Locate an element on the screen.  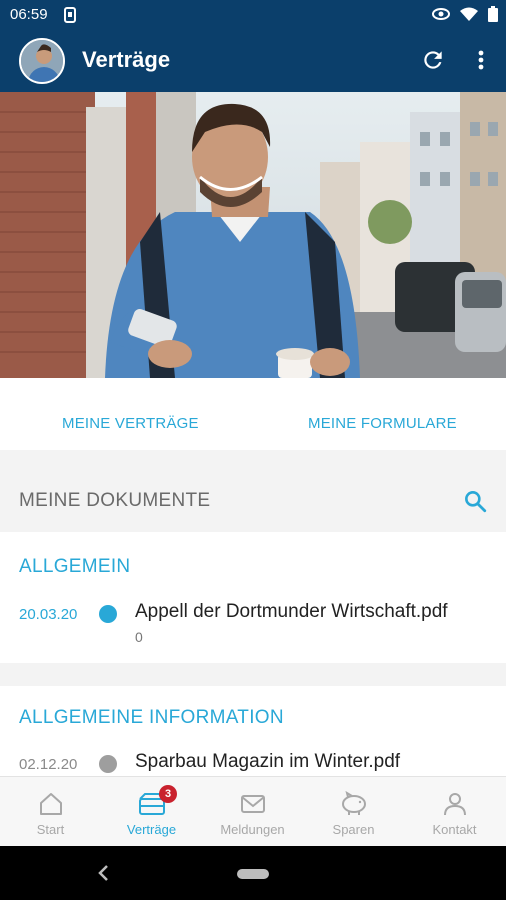
notification-badge: 3 is located at coordinates (168, 794).